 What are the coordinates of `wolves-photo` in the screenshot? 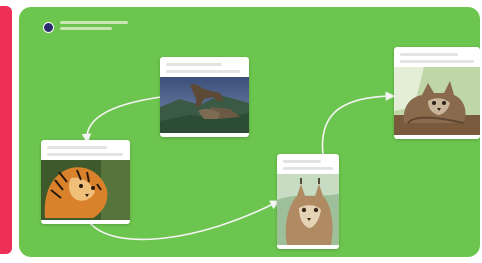 It's located at (204, 105).